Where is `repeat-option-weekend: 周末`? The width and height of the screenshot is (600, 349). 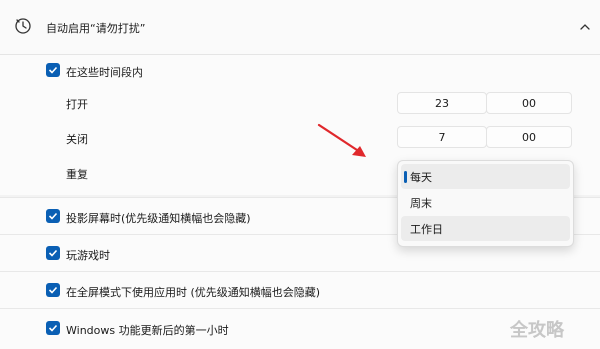 repeat-option-weekend: 周末 is located at coordinates (485, 202).